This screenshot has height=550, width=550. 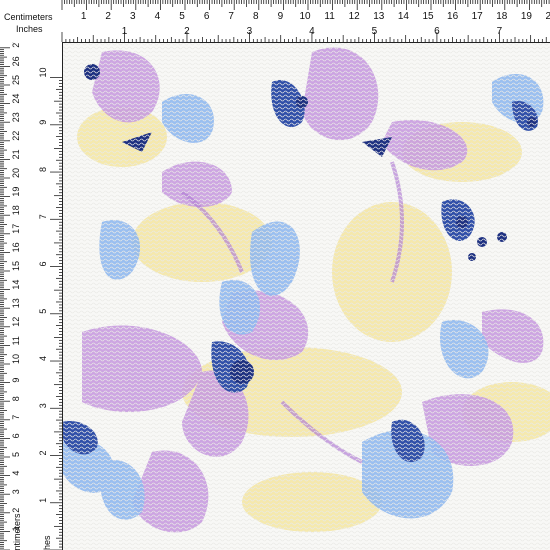 What do you see at coordinates (43, 452) in the screenshot?
I see `left-ruler-inch-label: 2` at bounding box center [43, 452].